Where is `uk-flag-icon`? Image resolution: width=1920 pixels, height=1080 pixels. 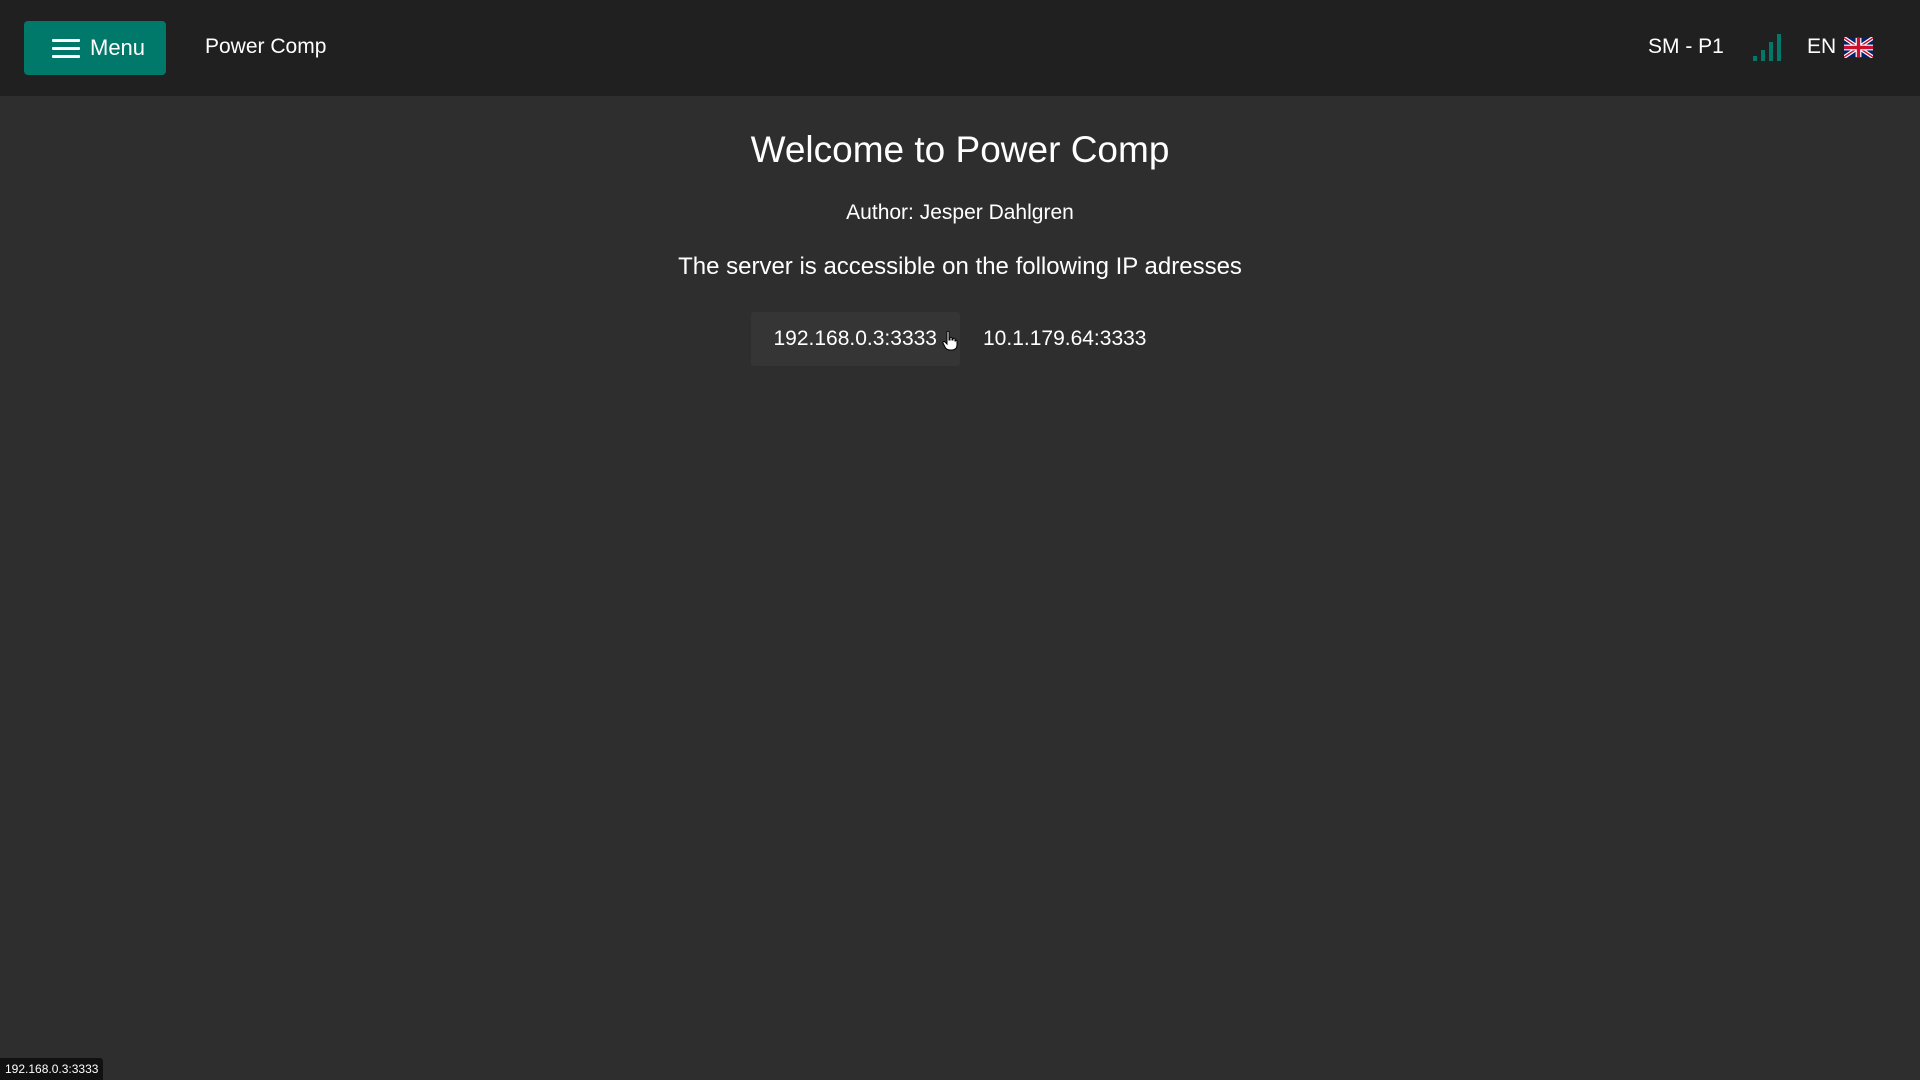 uk-flag-icon is located at coordinates (1859, 47).